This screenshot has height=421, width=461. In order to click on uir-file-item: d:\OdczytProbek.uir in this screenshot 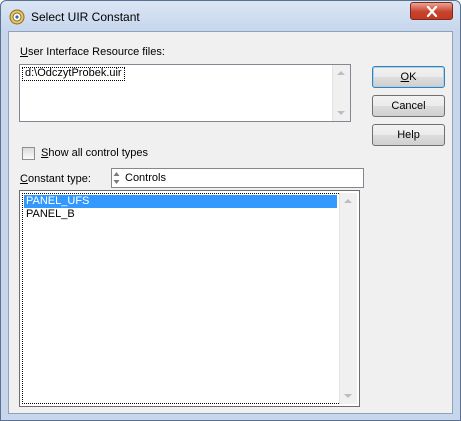, I will do `click(73, 74)`.